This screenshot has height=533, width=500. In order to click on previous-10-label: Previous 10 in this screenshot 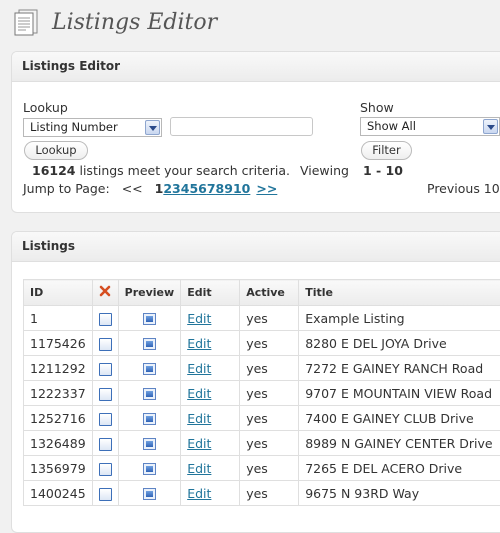, I will do `click(463, 188)`.